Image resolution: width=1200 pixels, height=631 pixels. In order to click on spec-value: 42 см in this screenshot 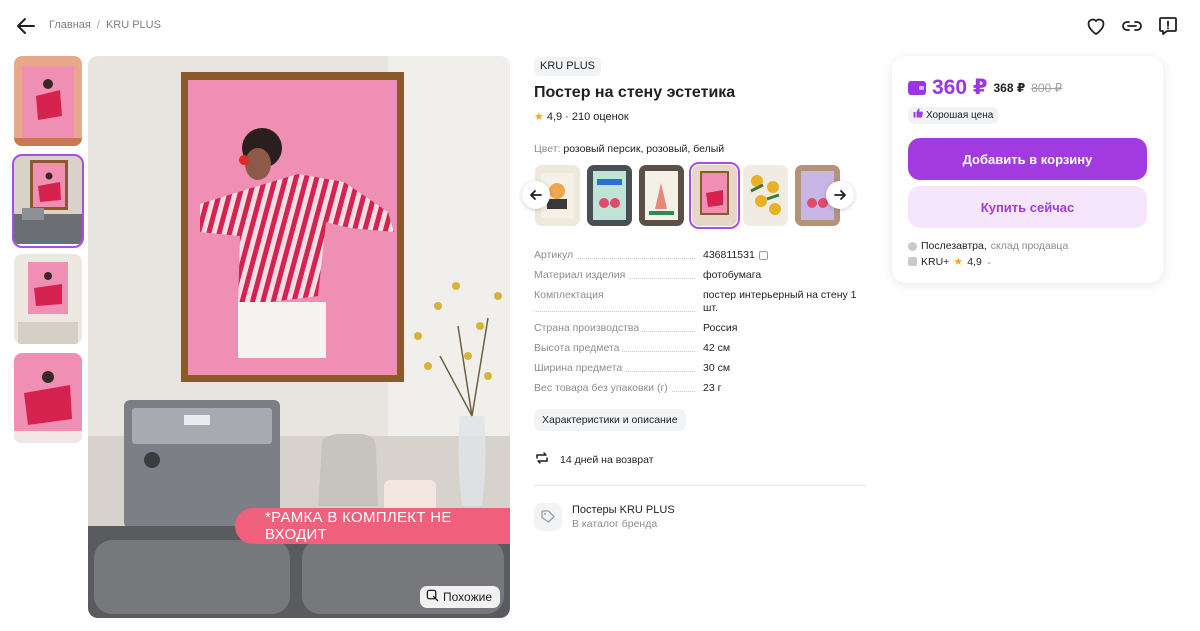, I will do `click(717, 348)`.